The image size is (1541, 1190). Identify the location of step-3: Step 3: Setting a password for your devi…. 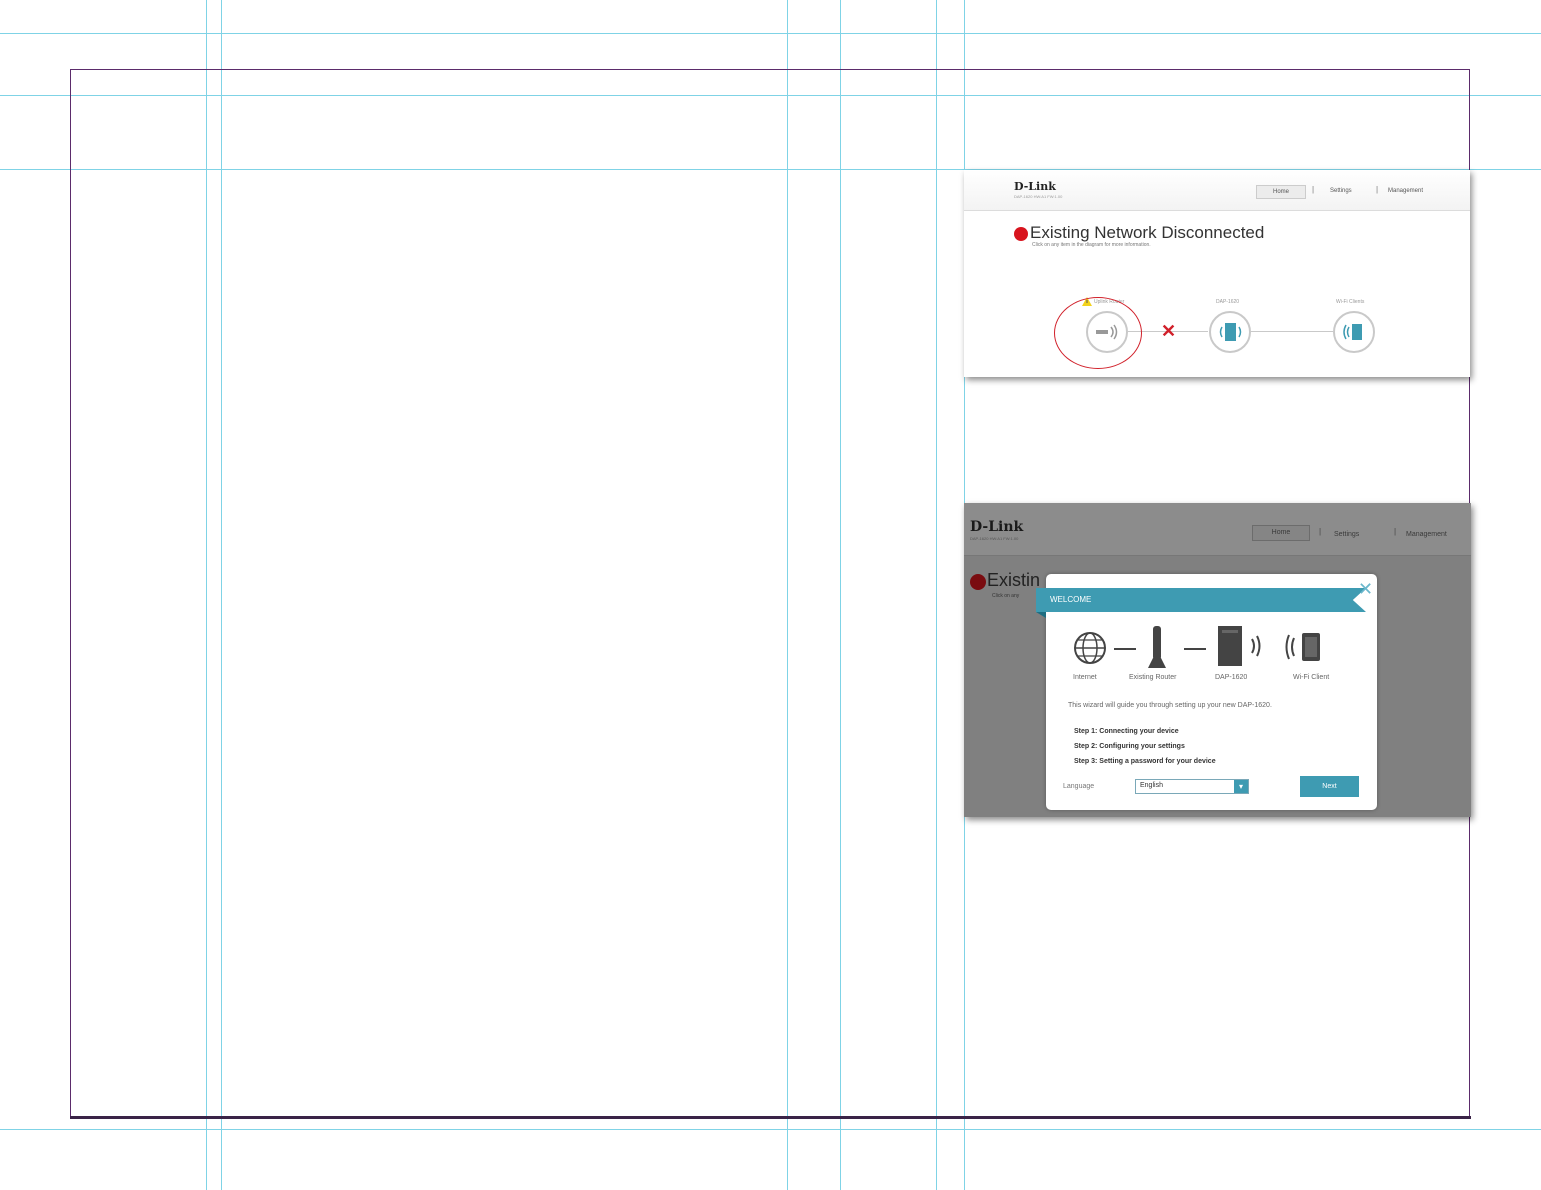
(1145, 761).